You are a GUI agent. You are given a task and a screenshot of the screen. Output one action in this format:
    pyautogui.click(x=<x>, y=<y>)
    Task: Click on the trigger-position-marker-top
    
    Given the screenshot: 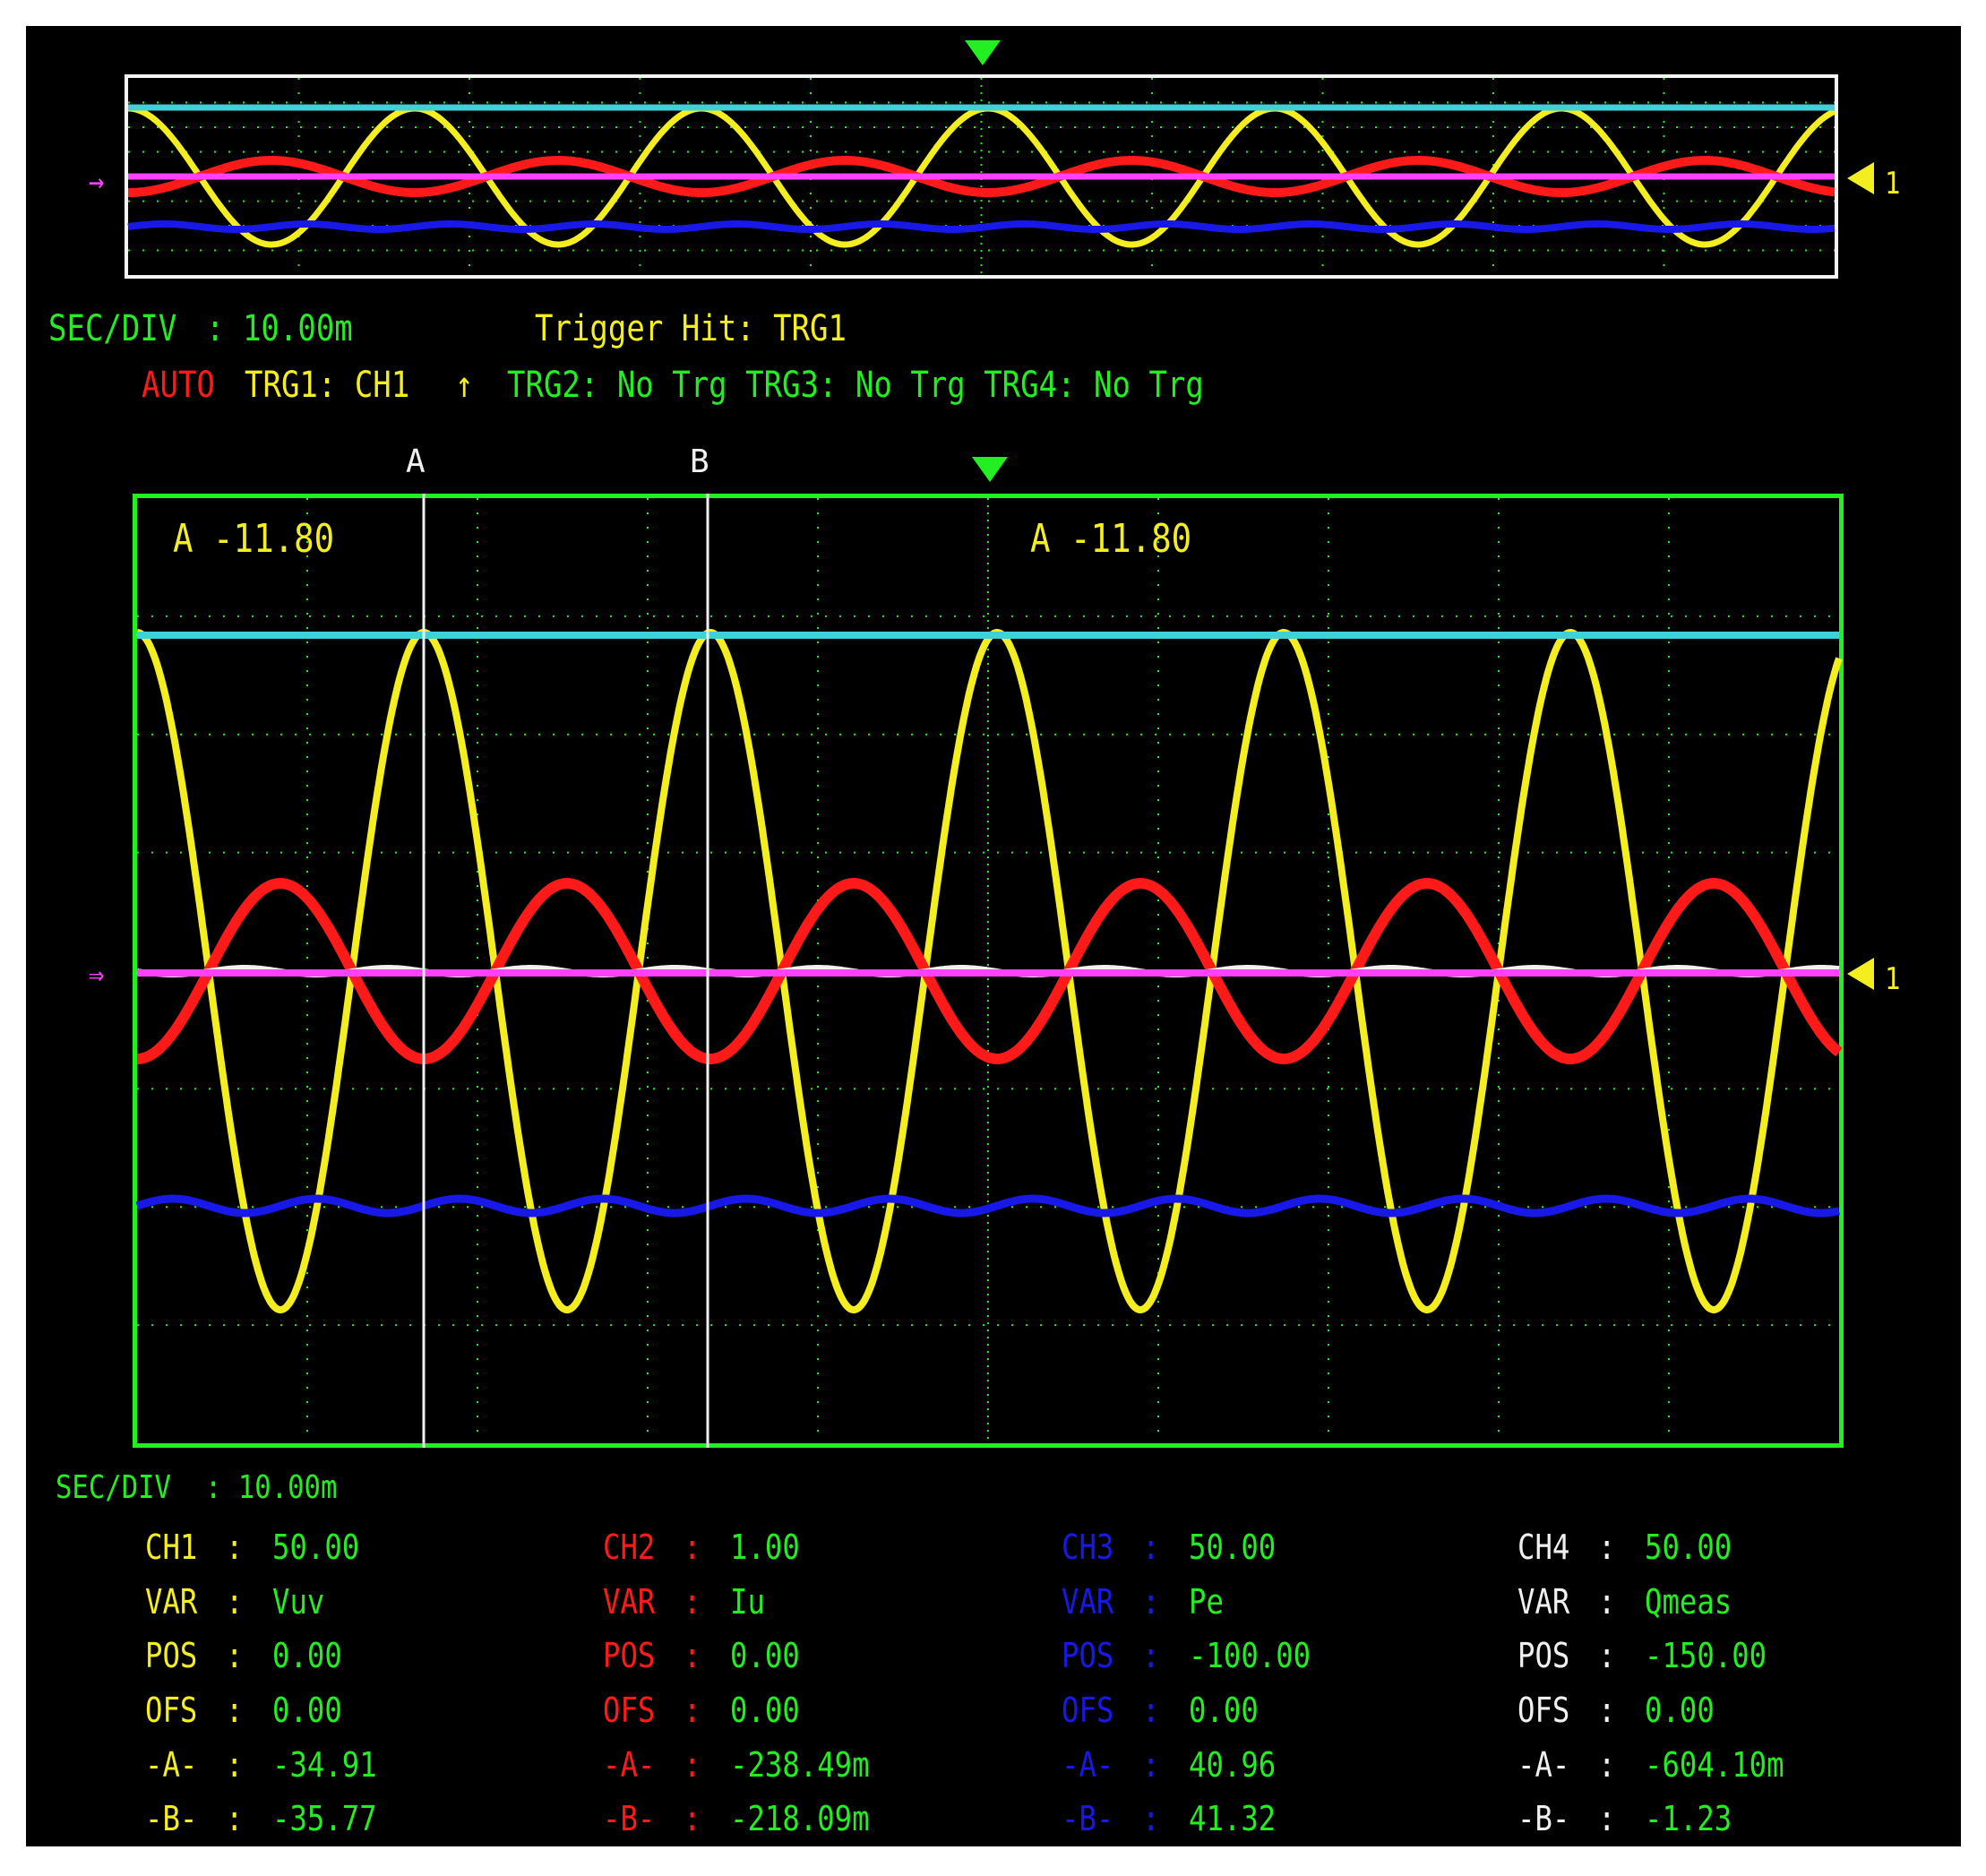 What is the action you would take?
    pyautogui.click(x=983, y=52)
    